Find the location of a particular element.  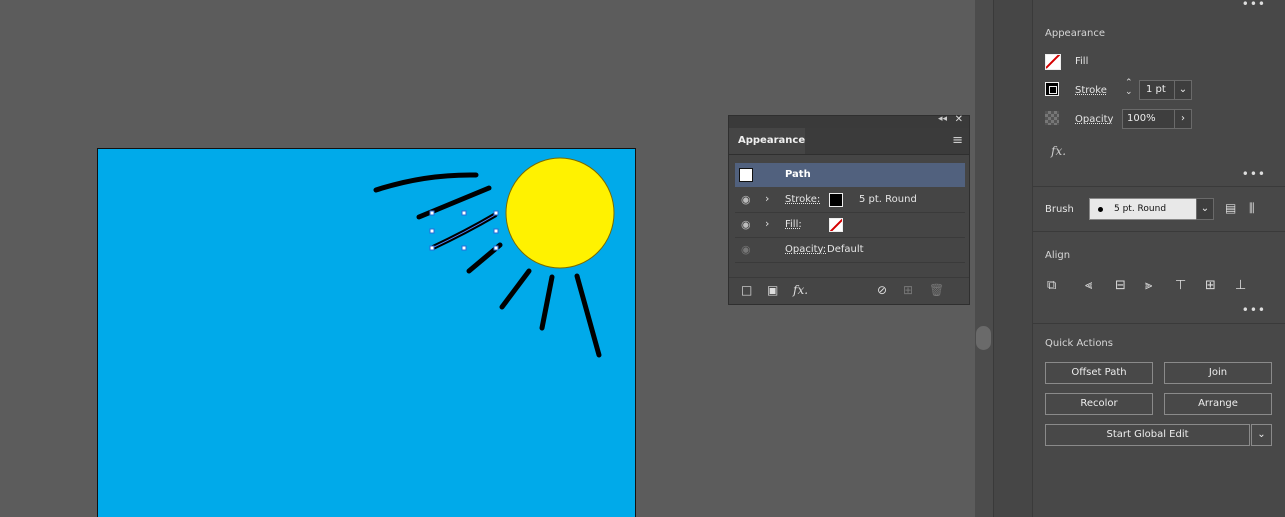

target-row: Path is located at coordinates (850, 175).